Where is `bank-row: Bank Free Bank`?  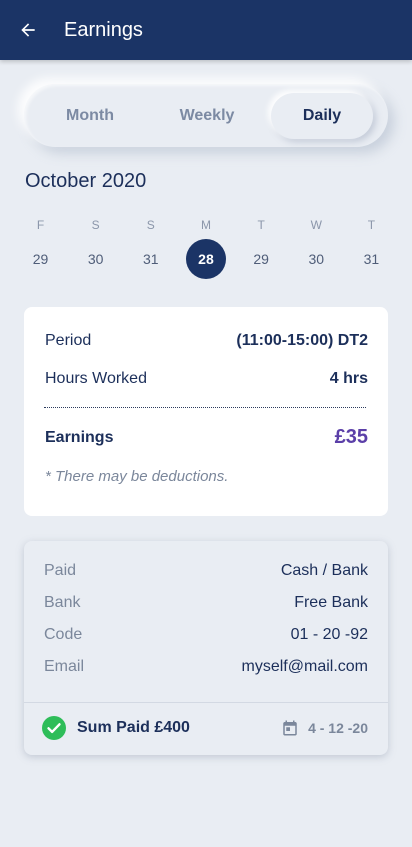 bank-row: Bank Free Bank is located at coordinates (206, 603).